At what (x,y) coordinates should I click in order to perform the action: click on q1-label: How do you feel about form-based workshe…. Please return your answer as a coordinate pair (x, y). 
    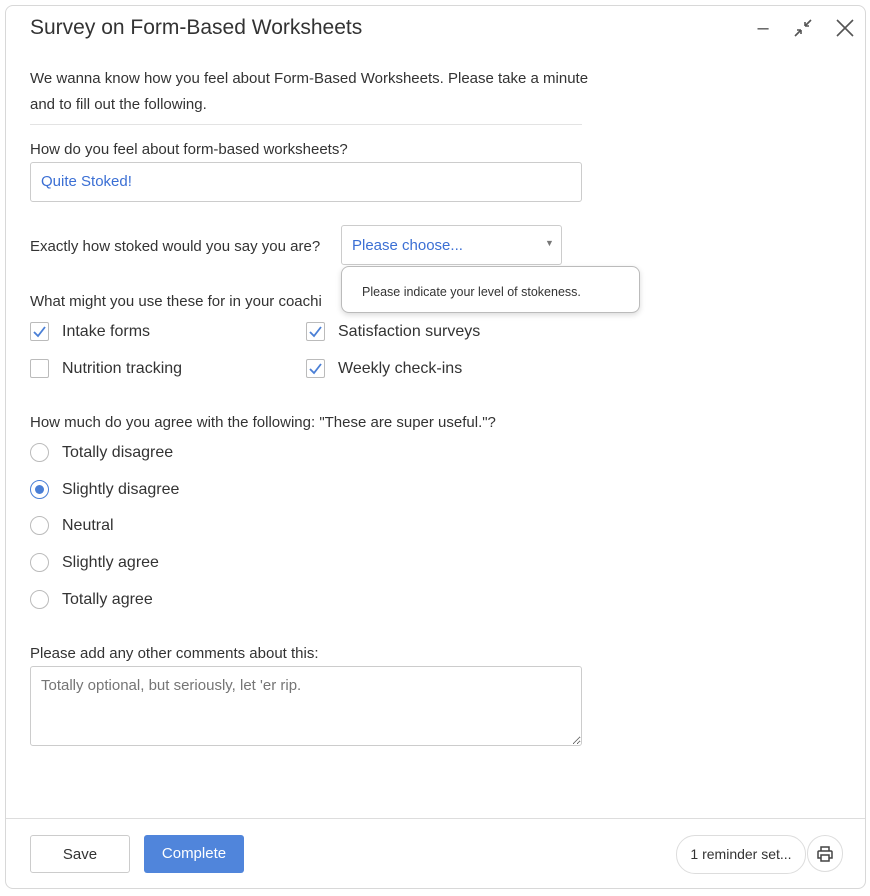
    Looking at the image, I should click on (189, 149).